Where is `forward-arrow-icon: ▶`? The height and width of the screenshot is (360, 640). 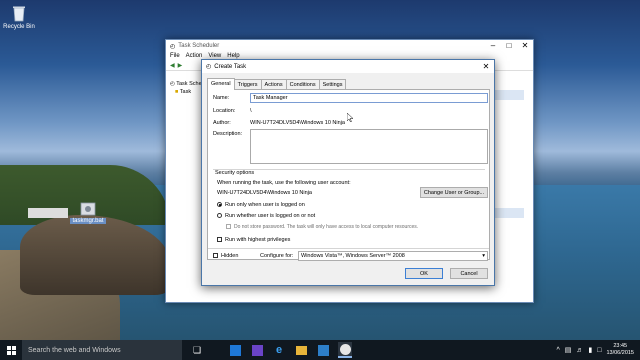 forward-arrow-icon: ▶ is located at coordinates (180, 65).